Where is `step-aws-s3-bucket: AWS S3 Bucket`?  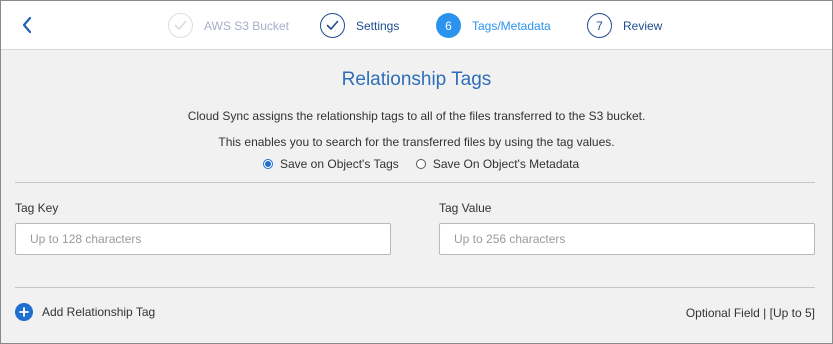
step-aws-s3-bucket: AWS S3 Bucket is located at coordinates (228, 25).